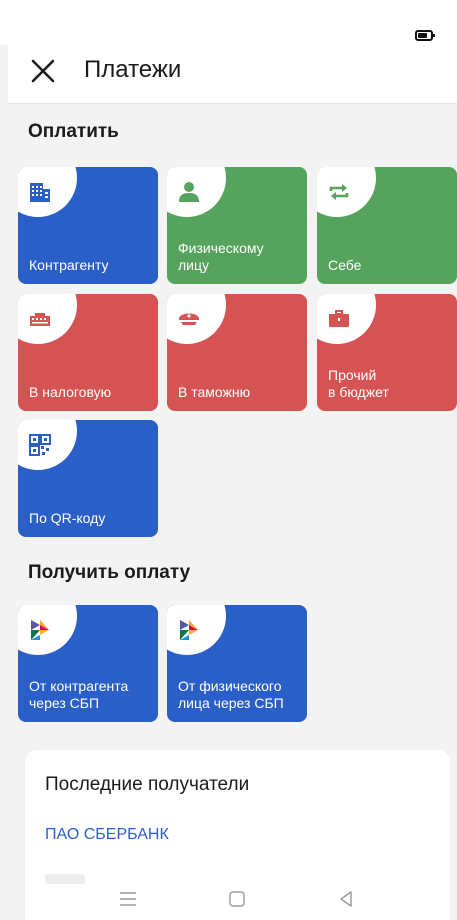 The image size is (457, 920). What do you see at coordinates (107, 835) in the screenshot?
I see `recent-recipient-item: ПАО СБЕРБАНК` at bounding box center [107, 835].